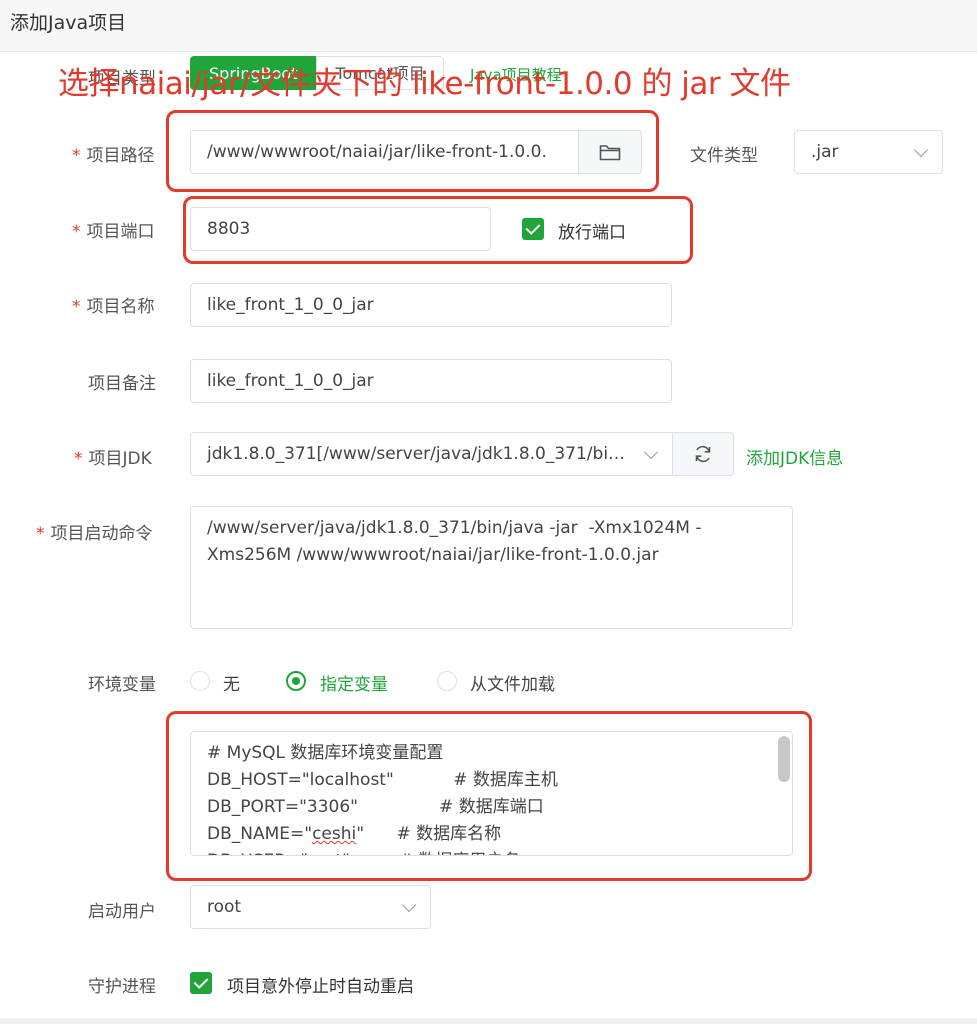 Image resolution: width=977 pixels, height=1024 pixels. I want to click on env-scrollbar-thumb, so click(784, 759).